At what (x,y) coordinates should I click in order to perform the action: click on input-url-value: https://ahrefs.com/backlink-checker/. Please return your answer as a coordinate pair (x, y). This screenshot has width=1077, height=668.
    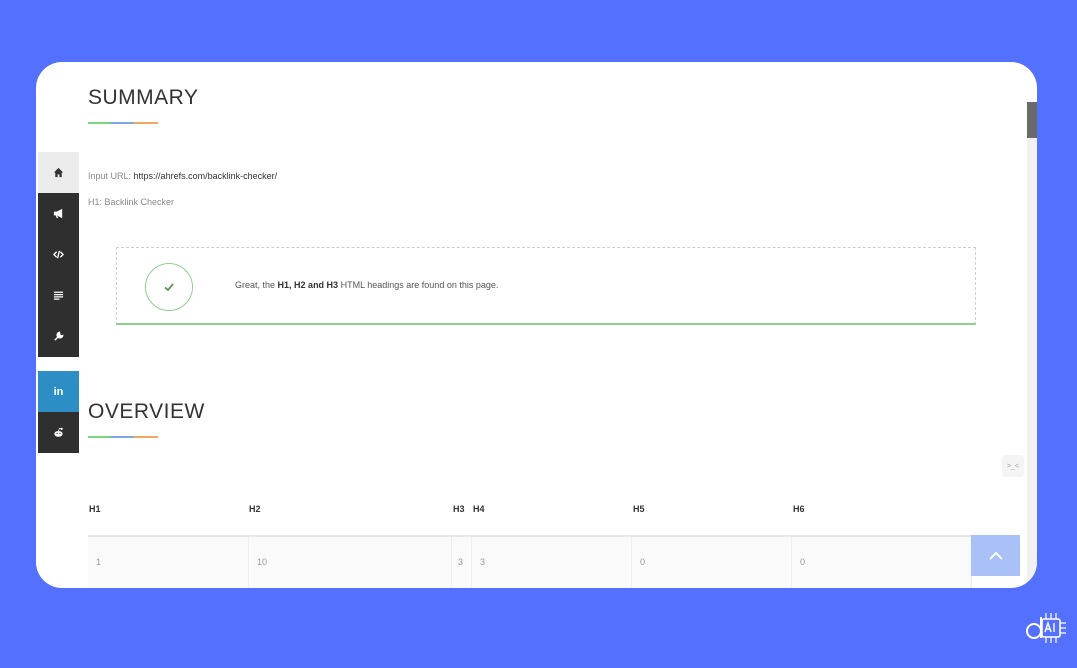
    Looking at the image, I should click on (206, 176).